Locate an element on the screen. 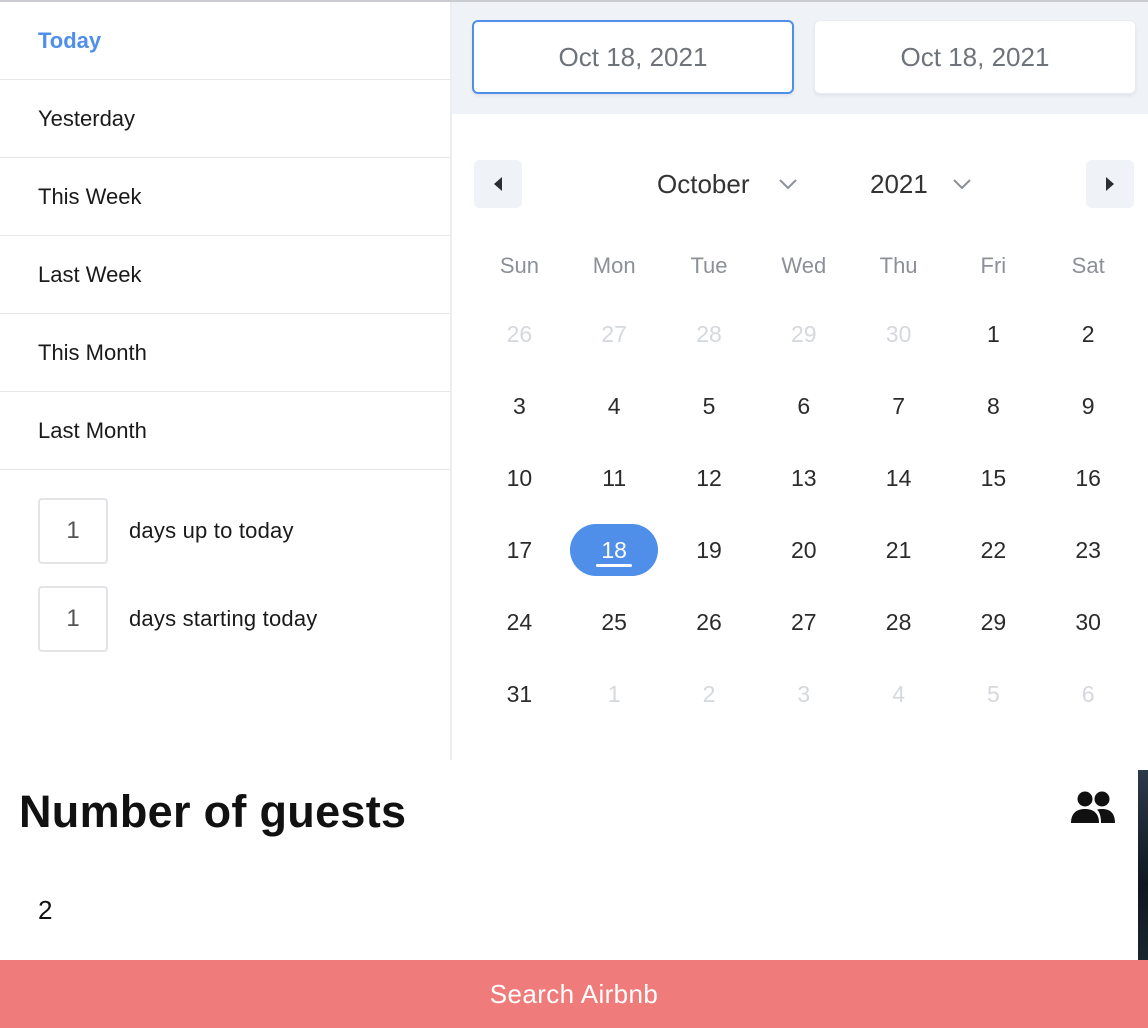 The height and width of the screenshot is (1028, 1148). calendar-day-outside-month: 6 is located at coordinates (1088, 694).